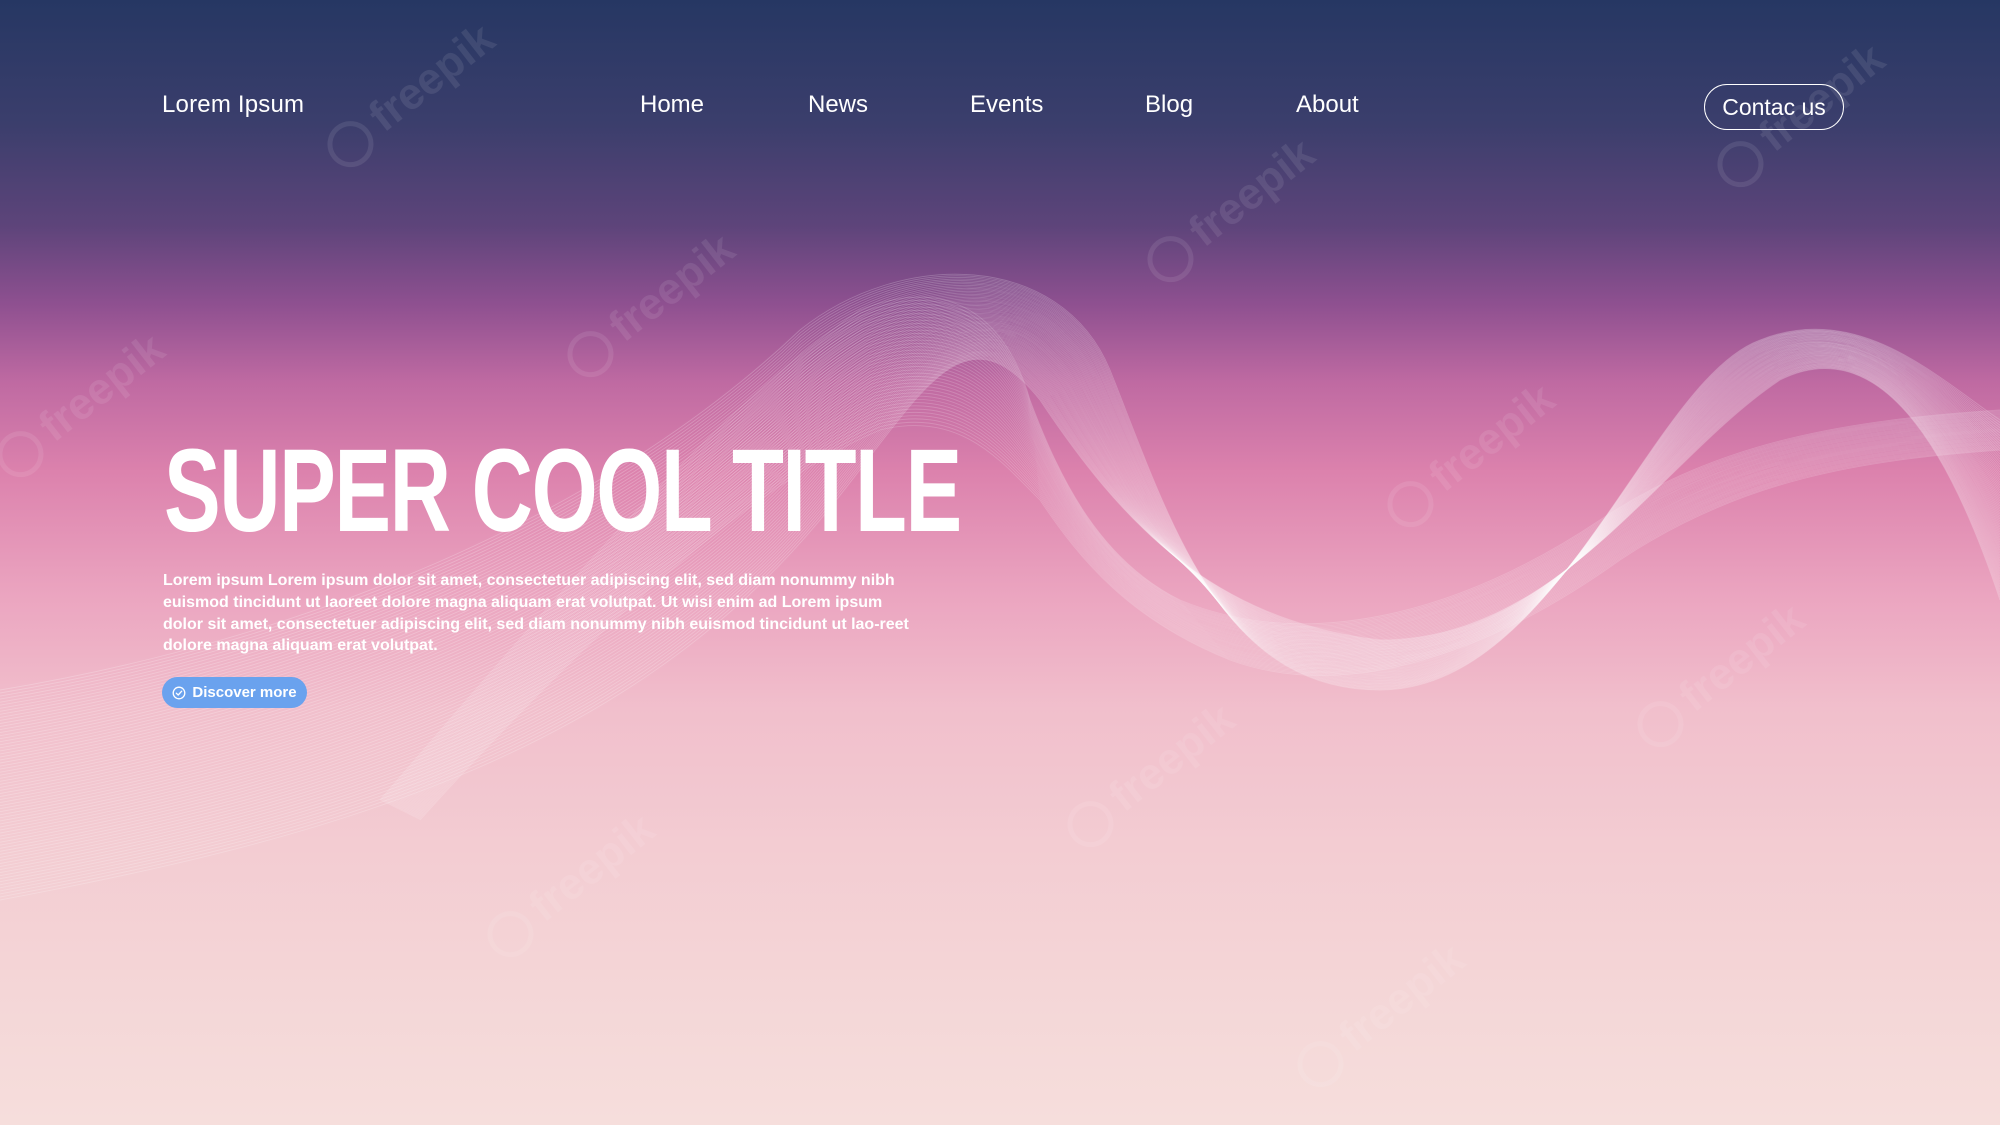  What do you see at coordinates (244, 692) in the screenshot?
I see `discover-more-label: Discover more` at bounding box center [244, 692].